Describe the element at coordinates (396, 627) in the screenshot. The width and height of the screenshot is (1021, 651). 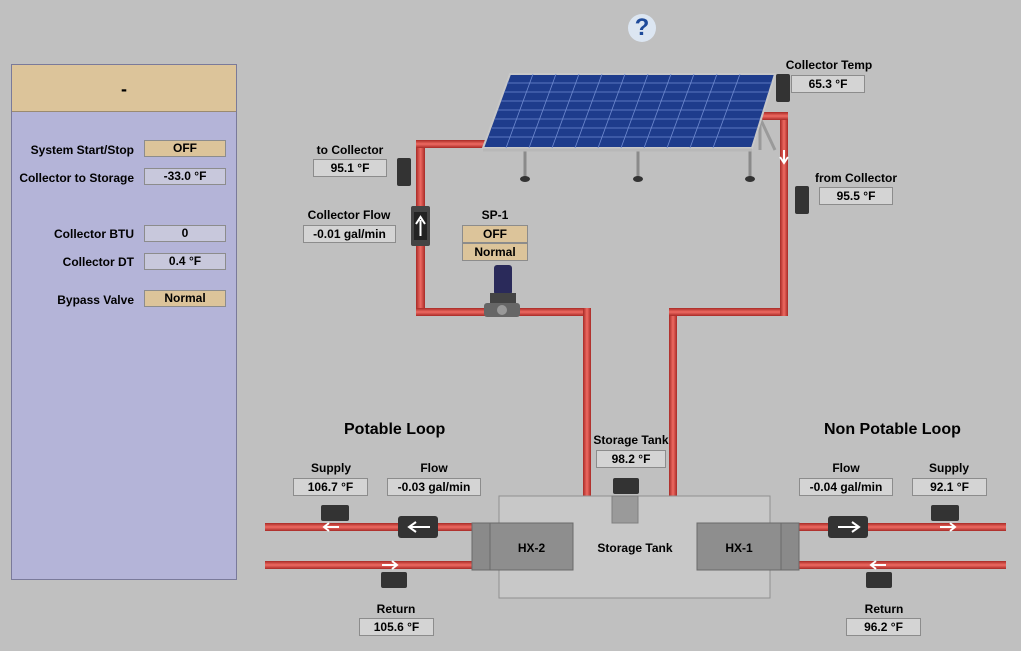
I see `potable-return-value: 105.6 °F` at that location.